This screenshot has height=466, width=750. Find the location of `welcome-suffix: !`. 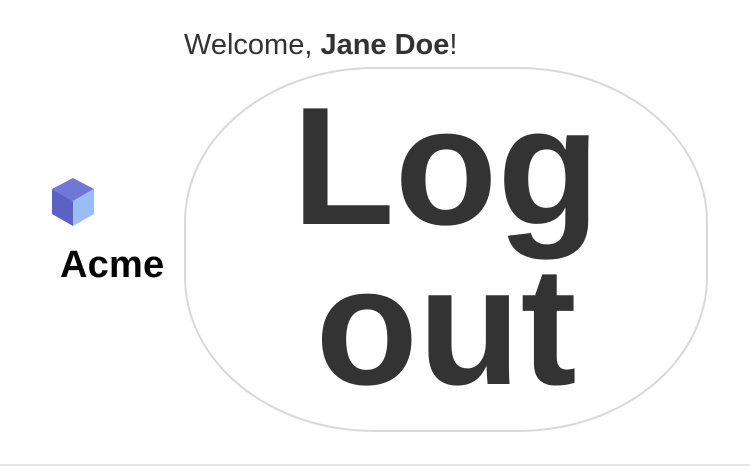

welcome-suffix: ! is located at coordinates (453, 45).